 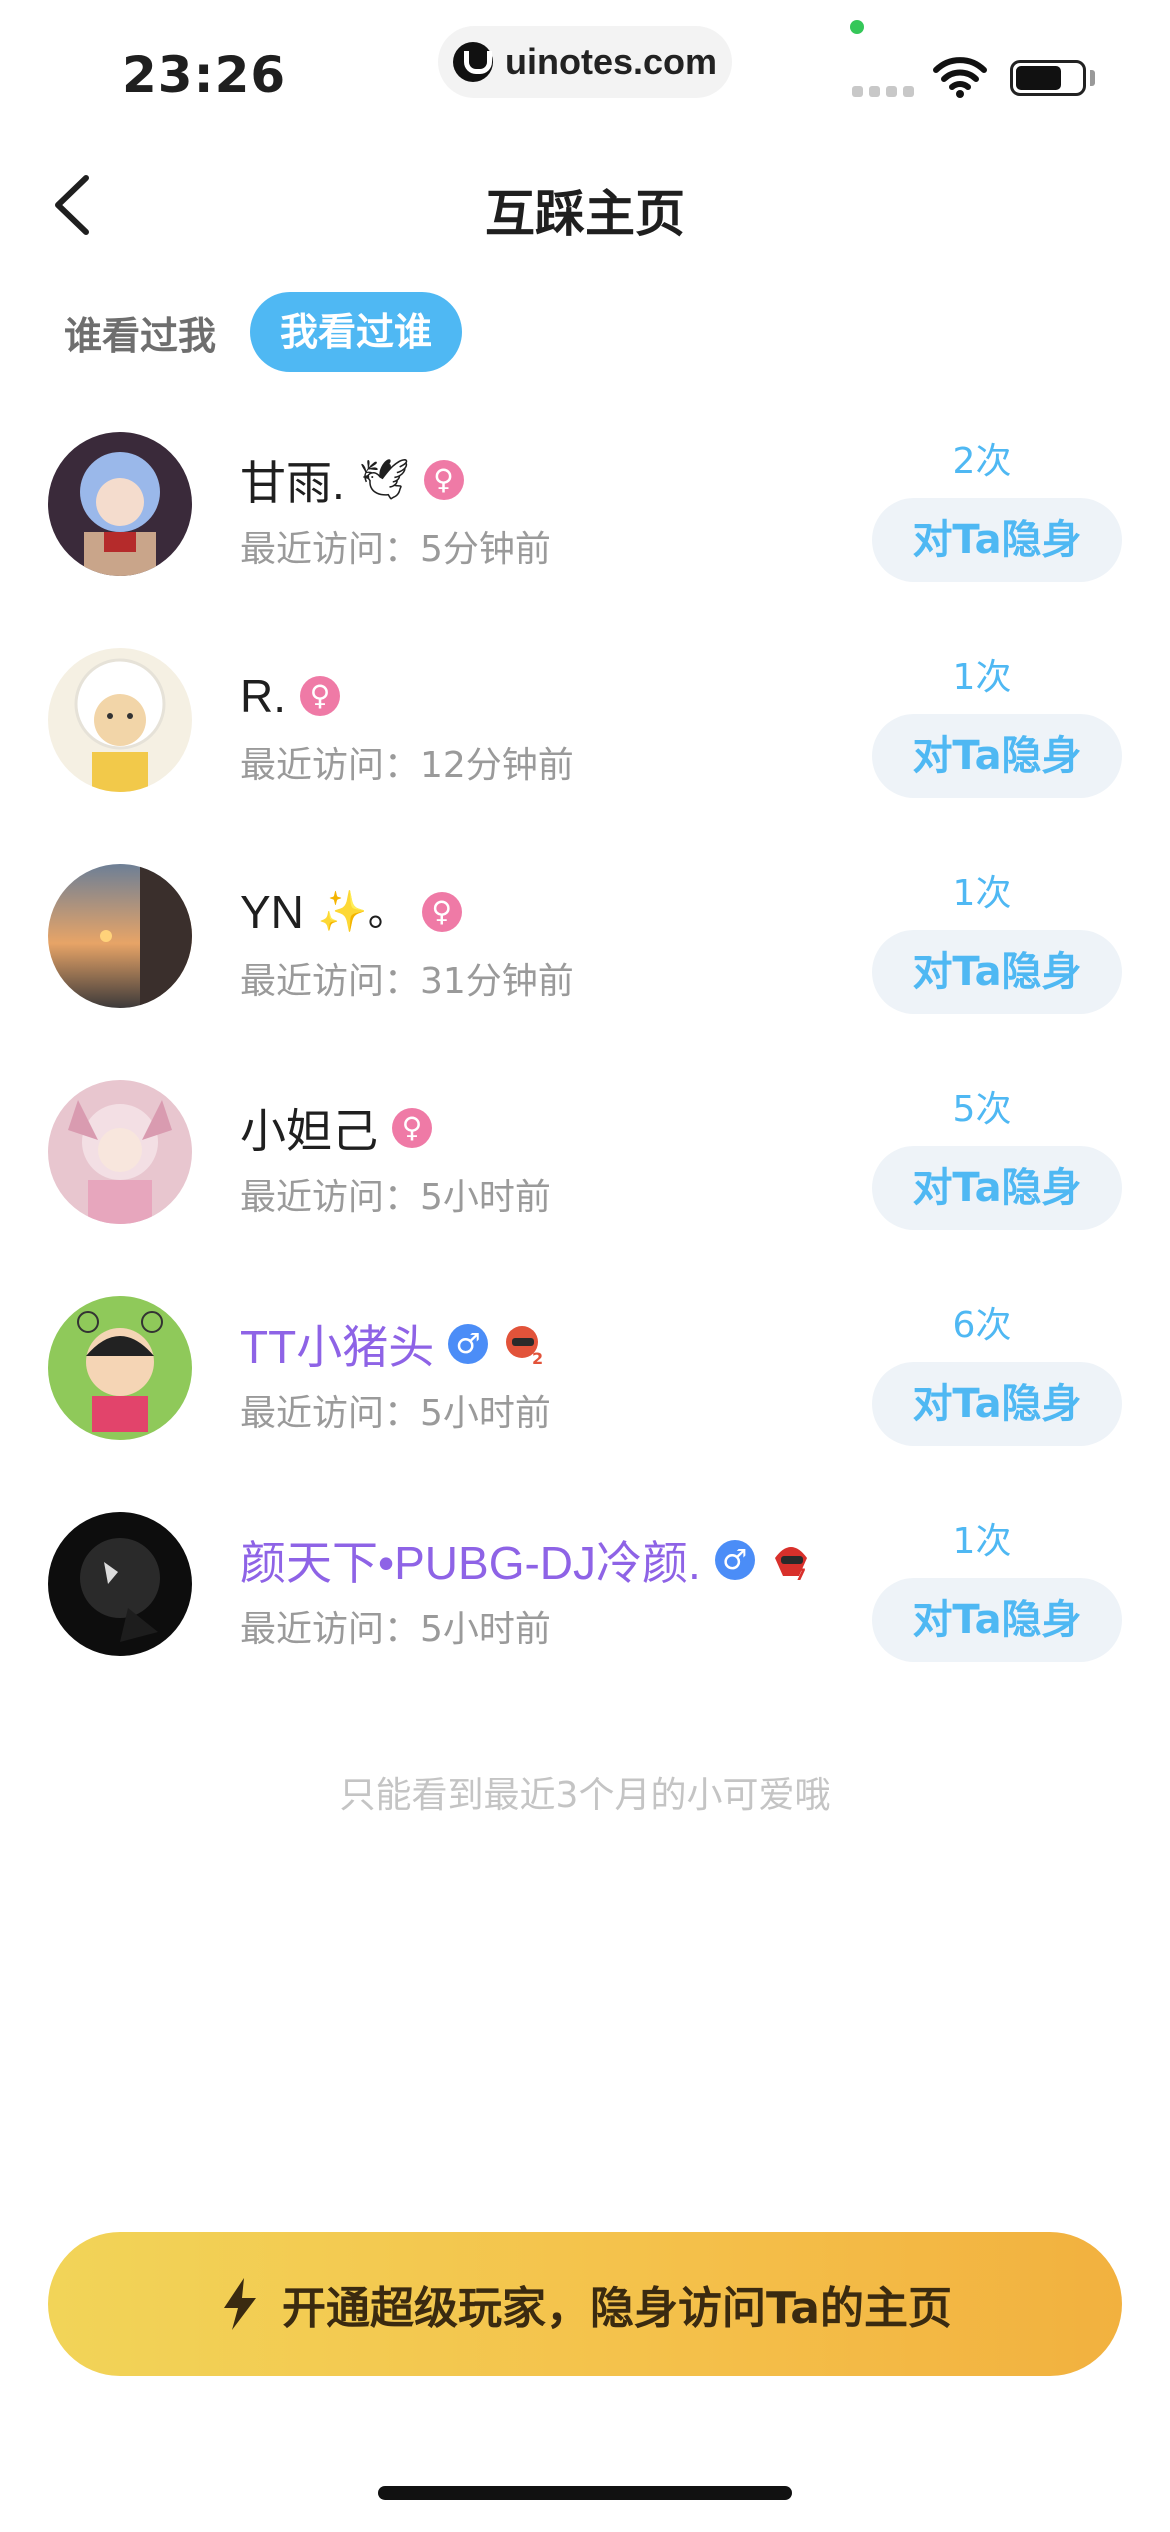 I want to click on visitor-name: 颜天下•PUBG-DJ冷颜., so click(x=470, y=1563).